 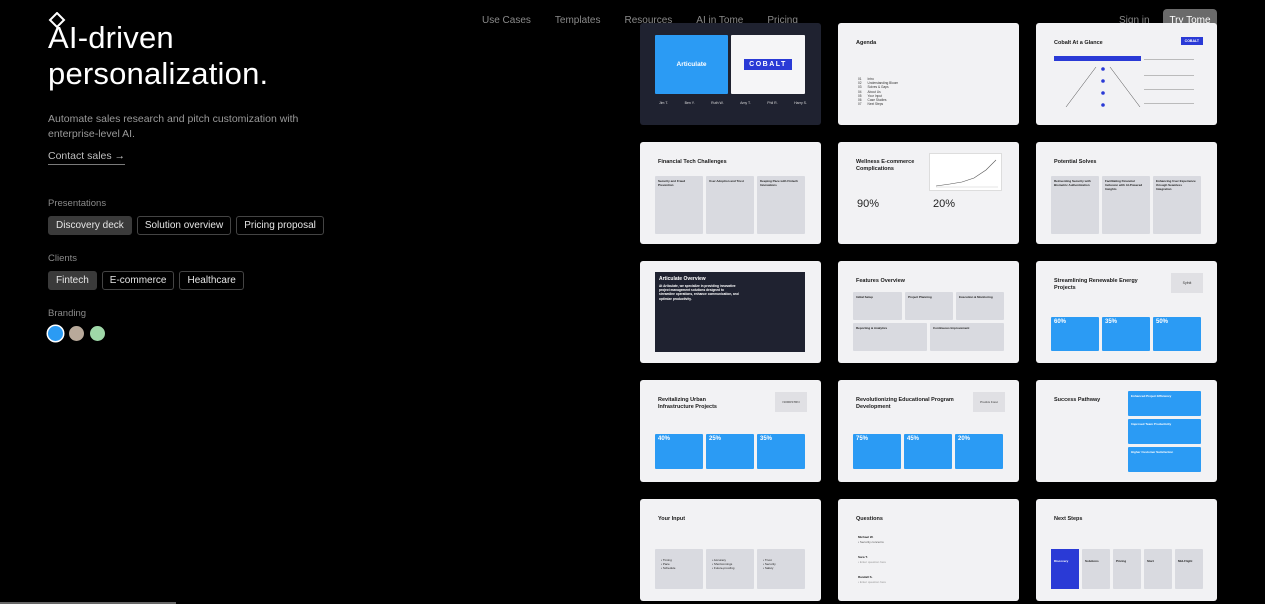 What do you see at coordinates (772, 103) in the screenshot?
I see `person-name: Phil R.` at bounding box center [772, 103].